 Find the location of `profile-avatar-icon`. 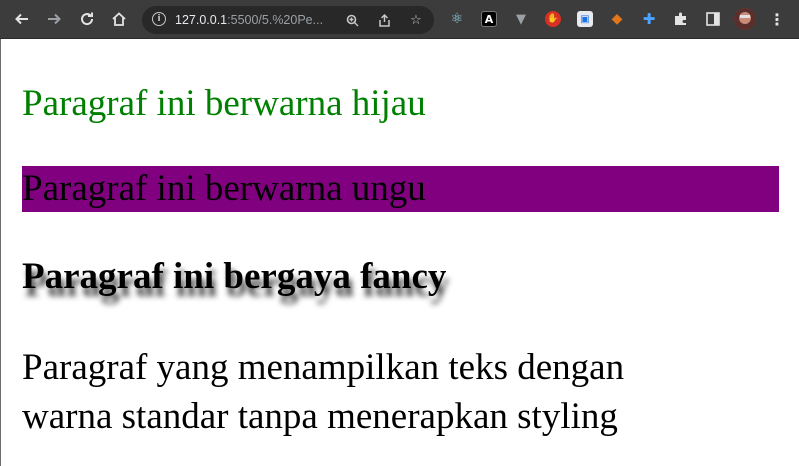

profile-avatar-icon is located at coordinates (745, 19).